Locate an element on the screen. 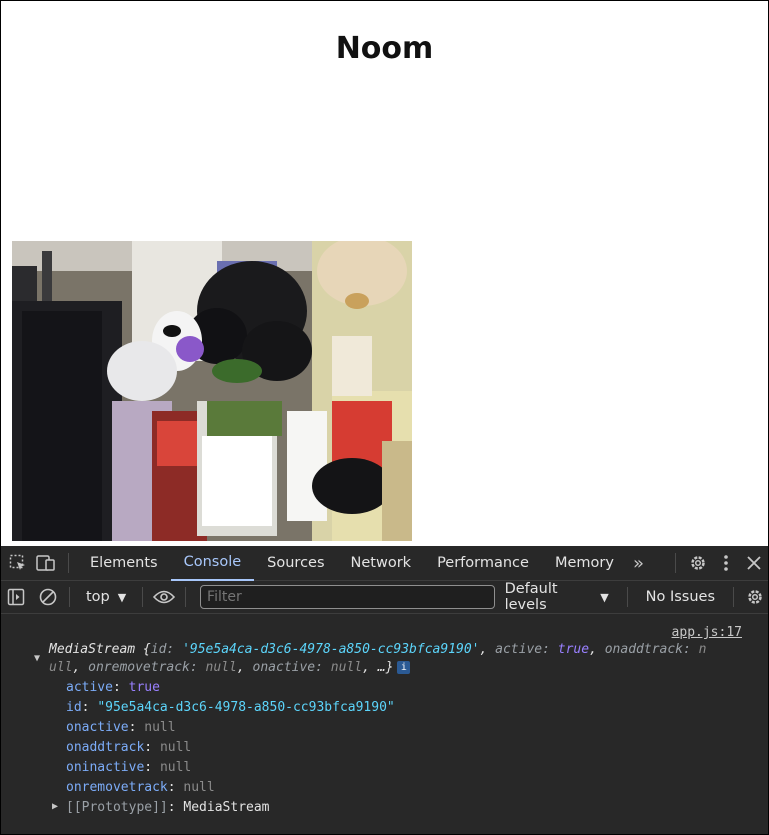 The width and height of the screenshot is (769, 835). summary-onremovetrack-value: null is located at coordinates (221, 667).